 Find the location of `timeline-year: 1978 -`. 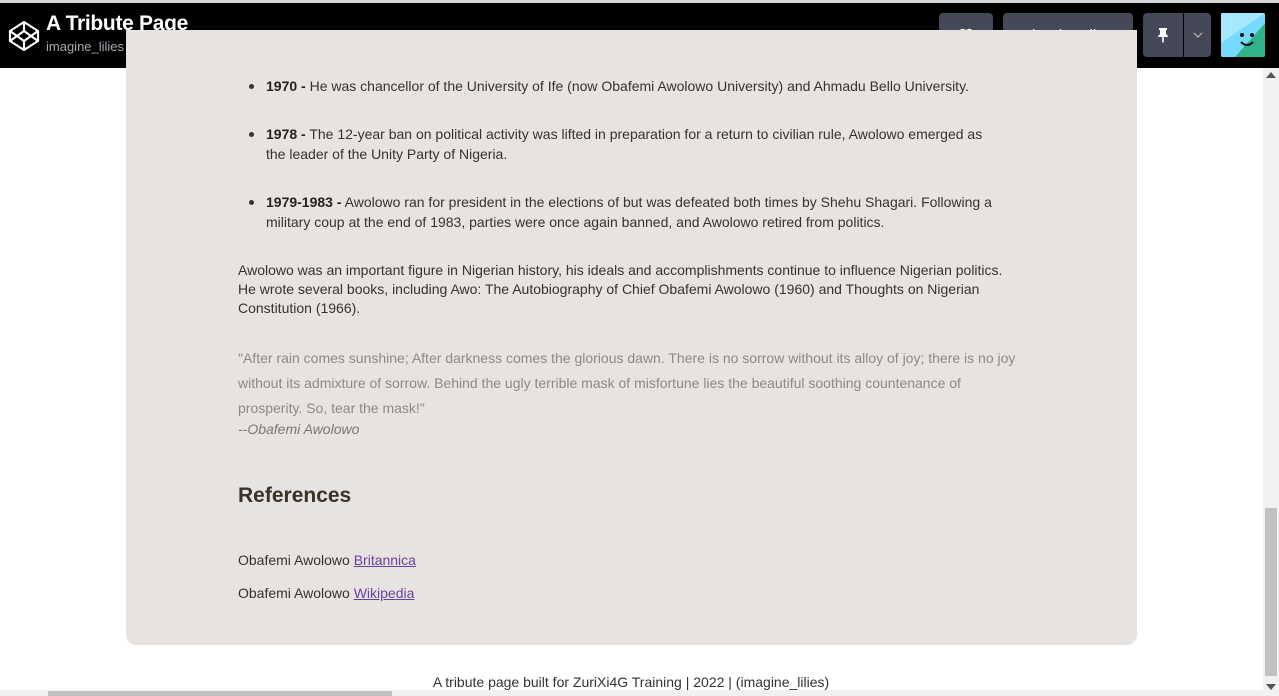

timeline-year: 1978 - is located at coordinates (286, 134).